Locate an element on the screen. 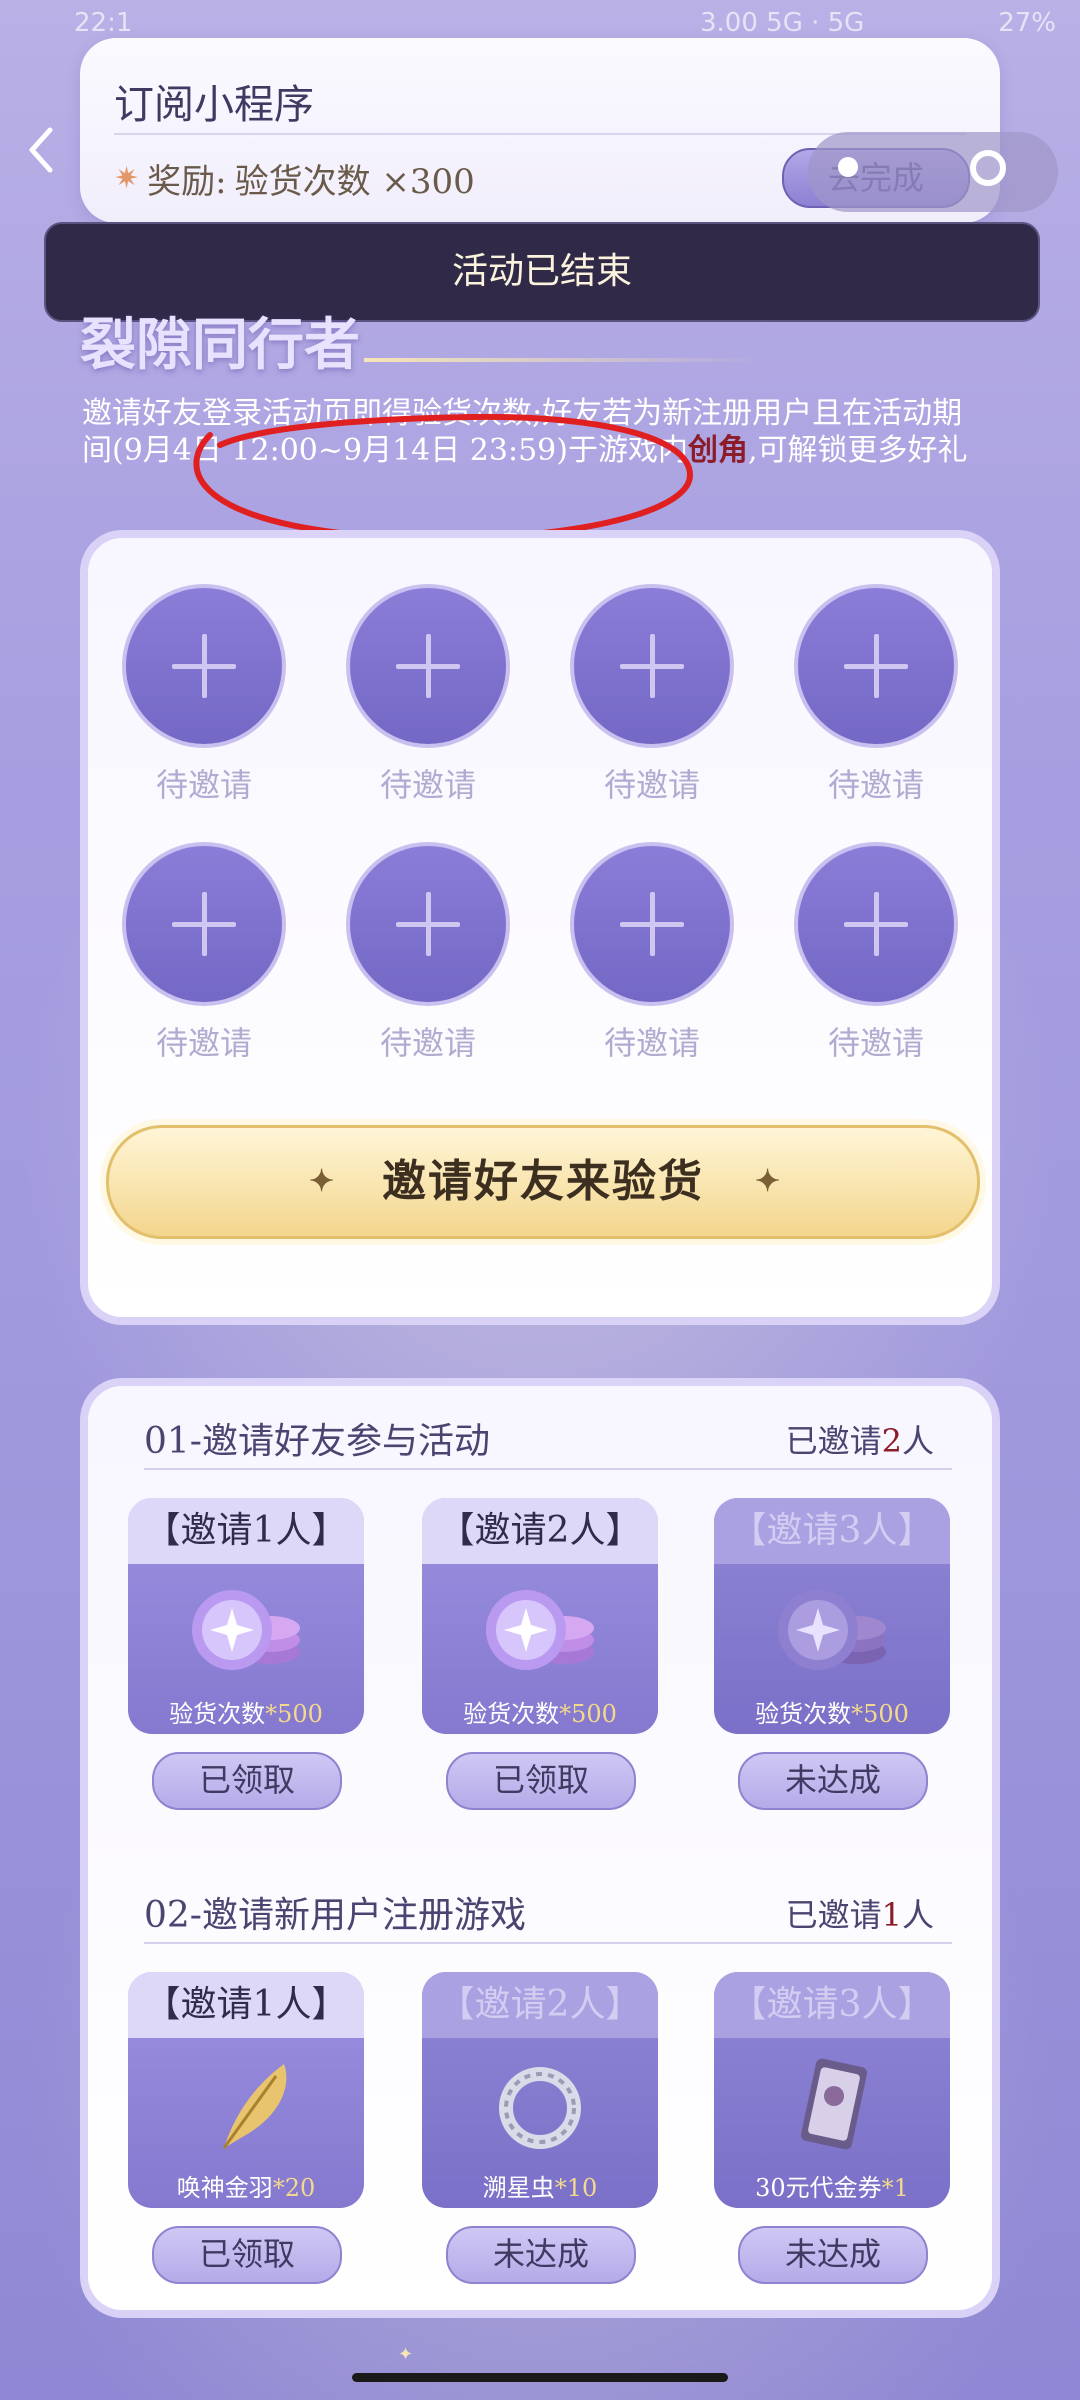 The height and width of the screenshot is (2400, 1080). section2-title: 02-邀请新用户注册游戏 is located at coordinates (335, 1915).